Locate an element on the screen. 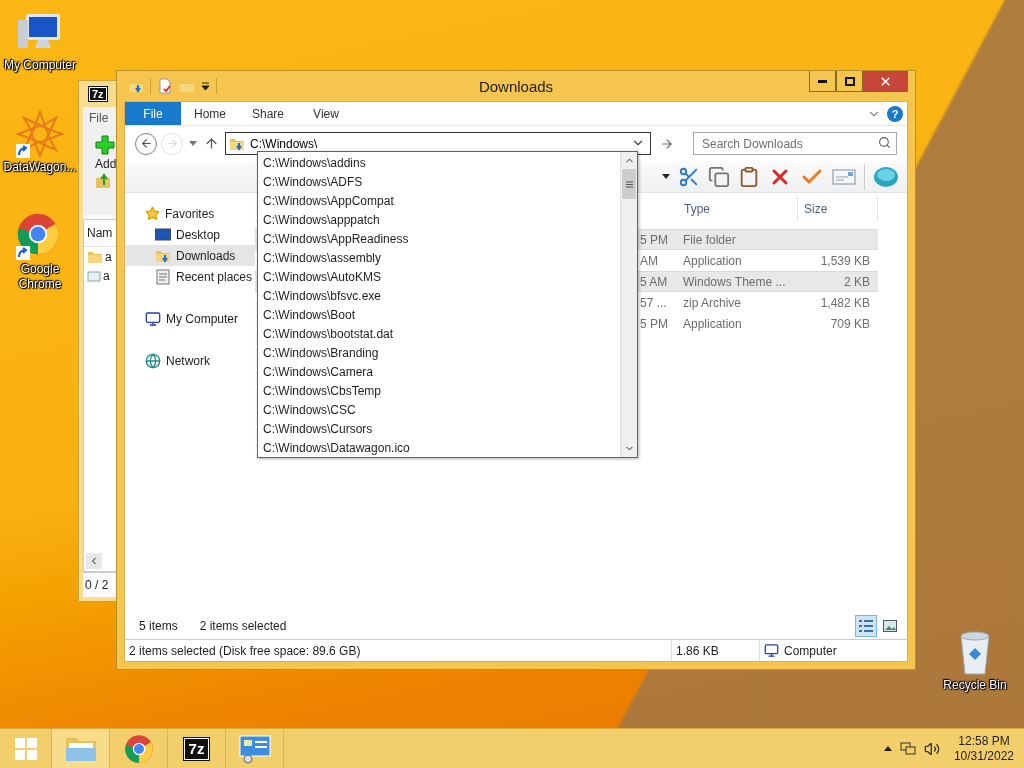 The width and height of the screenshot is (1024, 768). maximize-icon is located at coordinates (849, 81).